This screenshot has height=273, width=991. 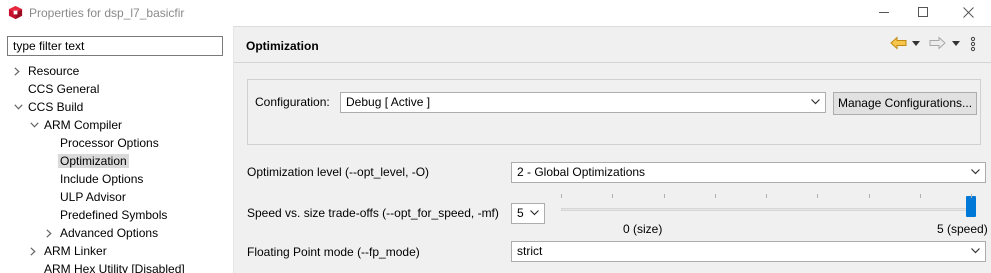 What do you see at coordinates (520, 213) in the screenshot?
I see `speed-size-value: 5` at bounding box center [520, 213].